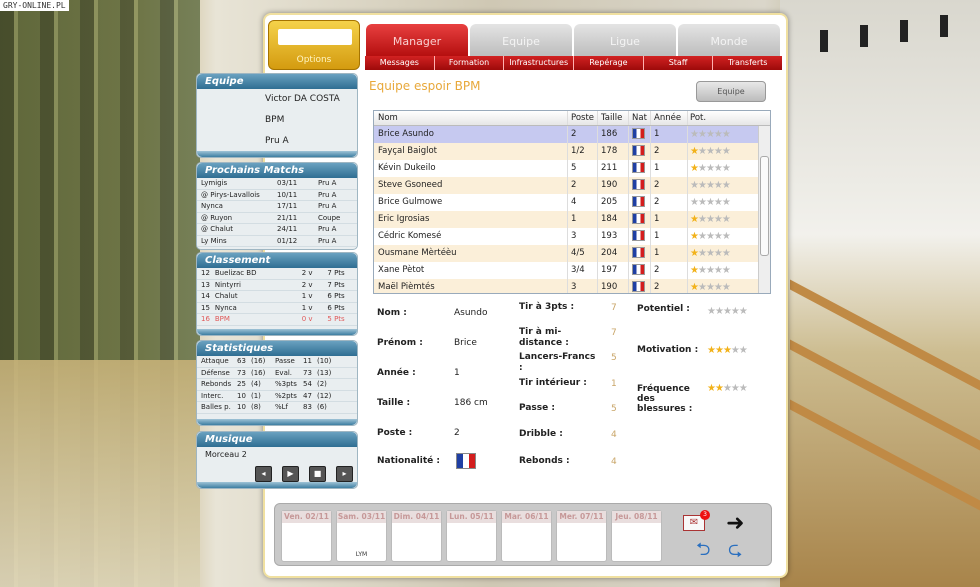 The width and height of the screenshot is (980, 587). Describe the element at coordinates (205, 284) in the screenshot. I see `classement-cell: 13` at that location.